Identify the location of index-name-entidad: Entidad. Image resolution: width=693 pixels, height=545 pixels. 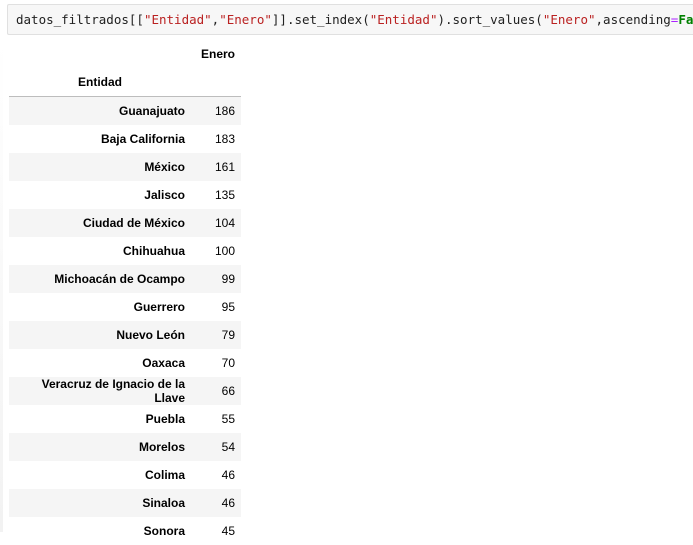
(100, 82).